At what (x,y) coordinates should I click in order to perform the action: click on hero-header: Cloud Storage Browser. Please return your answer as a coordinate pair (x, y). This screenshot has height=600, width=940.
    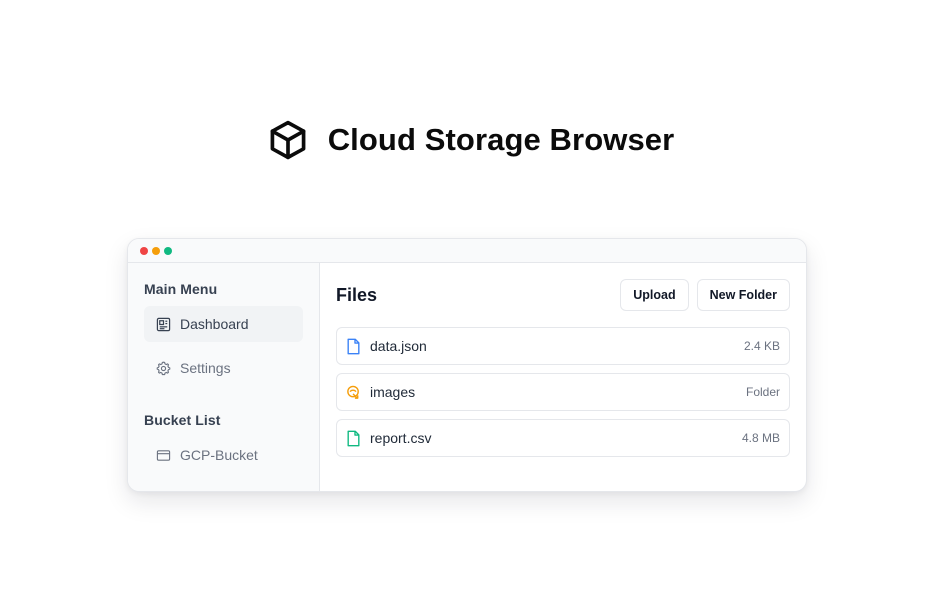
    Looking at the image, I should click on (470, 140).